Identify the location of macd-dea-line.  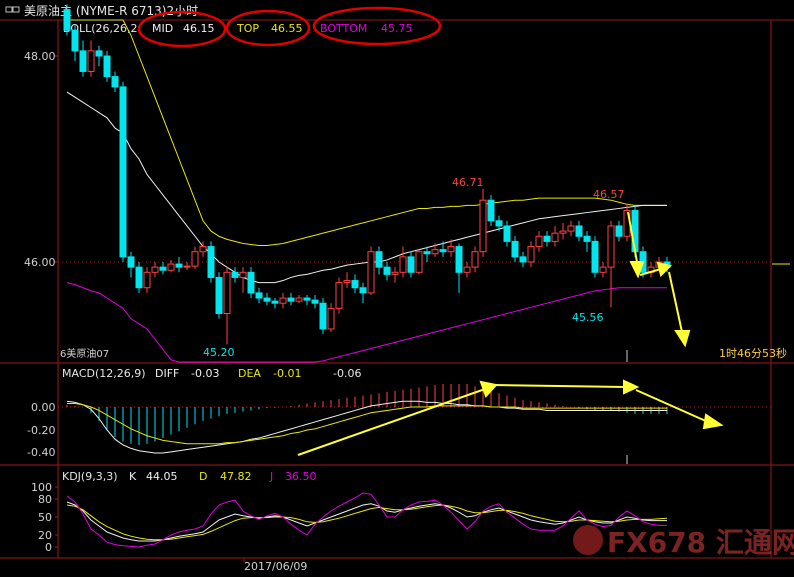
(367, 424).